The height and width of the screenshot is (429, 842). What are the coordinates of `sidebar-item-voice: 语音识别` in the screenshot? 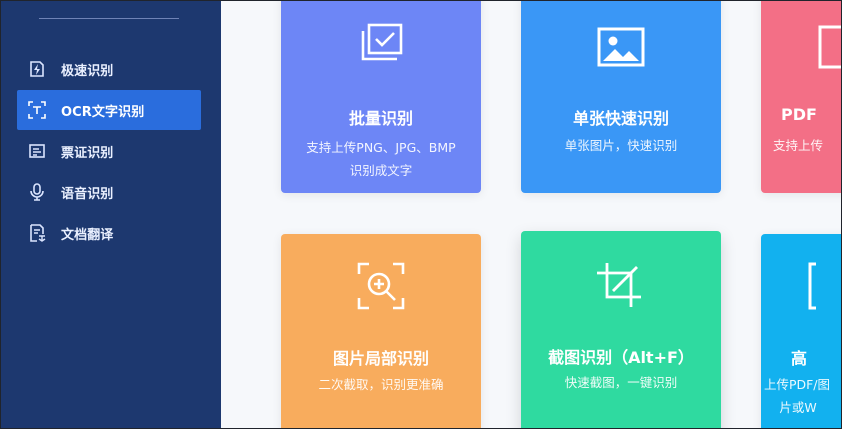 It's located at (109, 192).